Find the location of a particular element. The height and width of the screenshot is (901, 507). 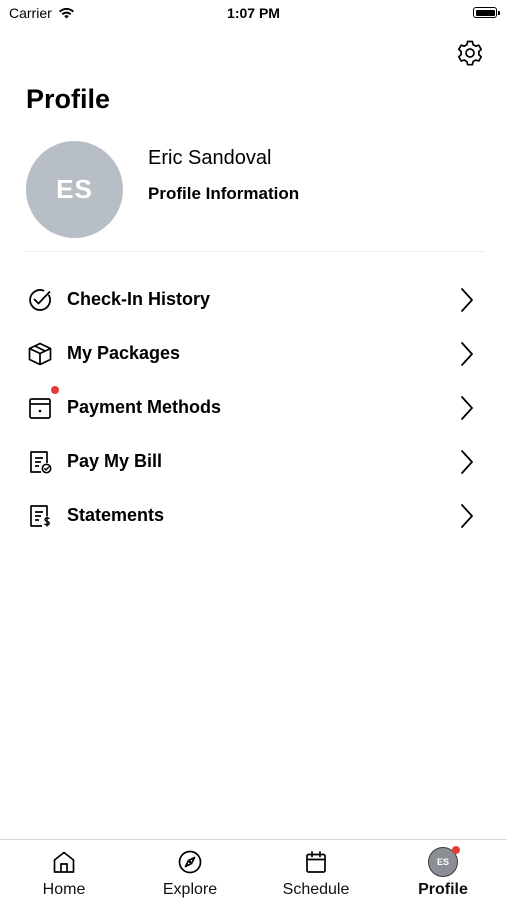

tab-label: Profile is located at coordinates (443, 889).